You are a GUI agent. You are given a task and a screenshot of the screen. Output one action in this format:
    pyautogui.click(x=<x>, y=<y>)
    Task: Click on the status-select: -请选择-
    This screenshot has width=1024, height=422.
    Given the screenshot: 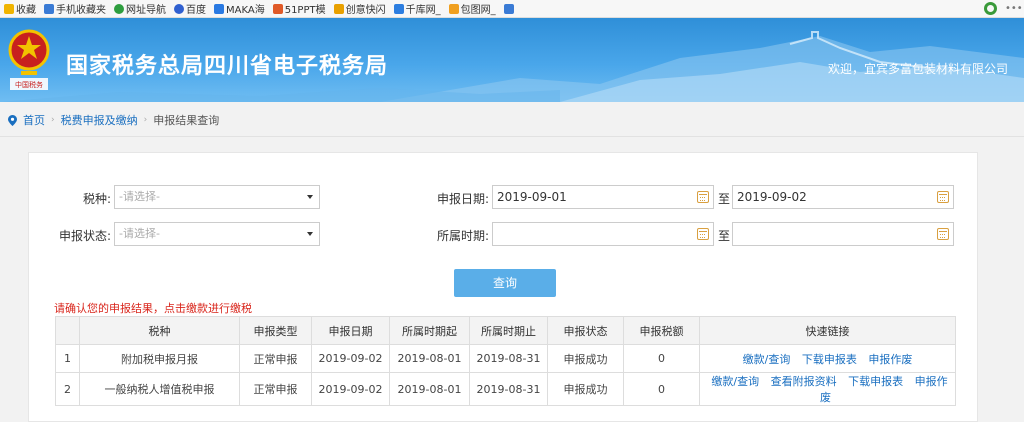 What is the action you would take?
    pyautogui.click(x=217, y=234)
    